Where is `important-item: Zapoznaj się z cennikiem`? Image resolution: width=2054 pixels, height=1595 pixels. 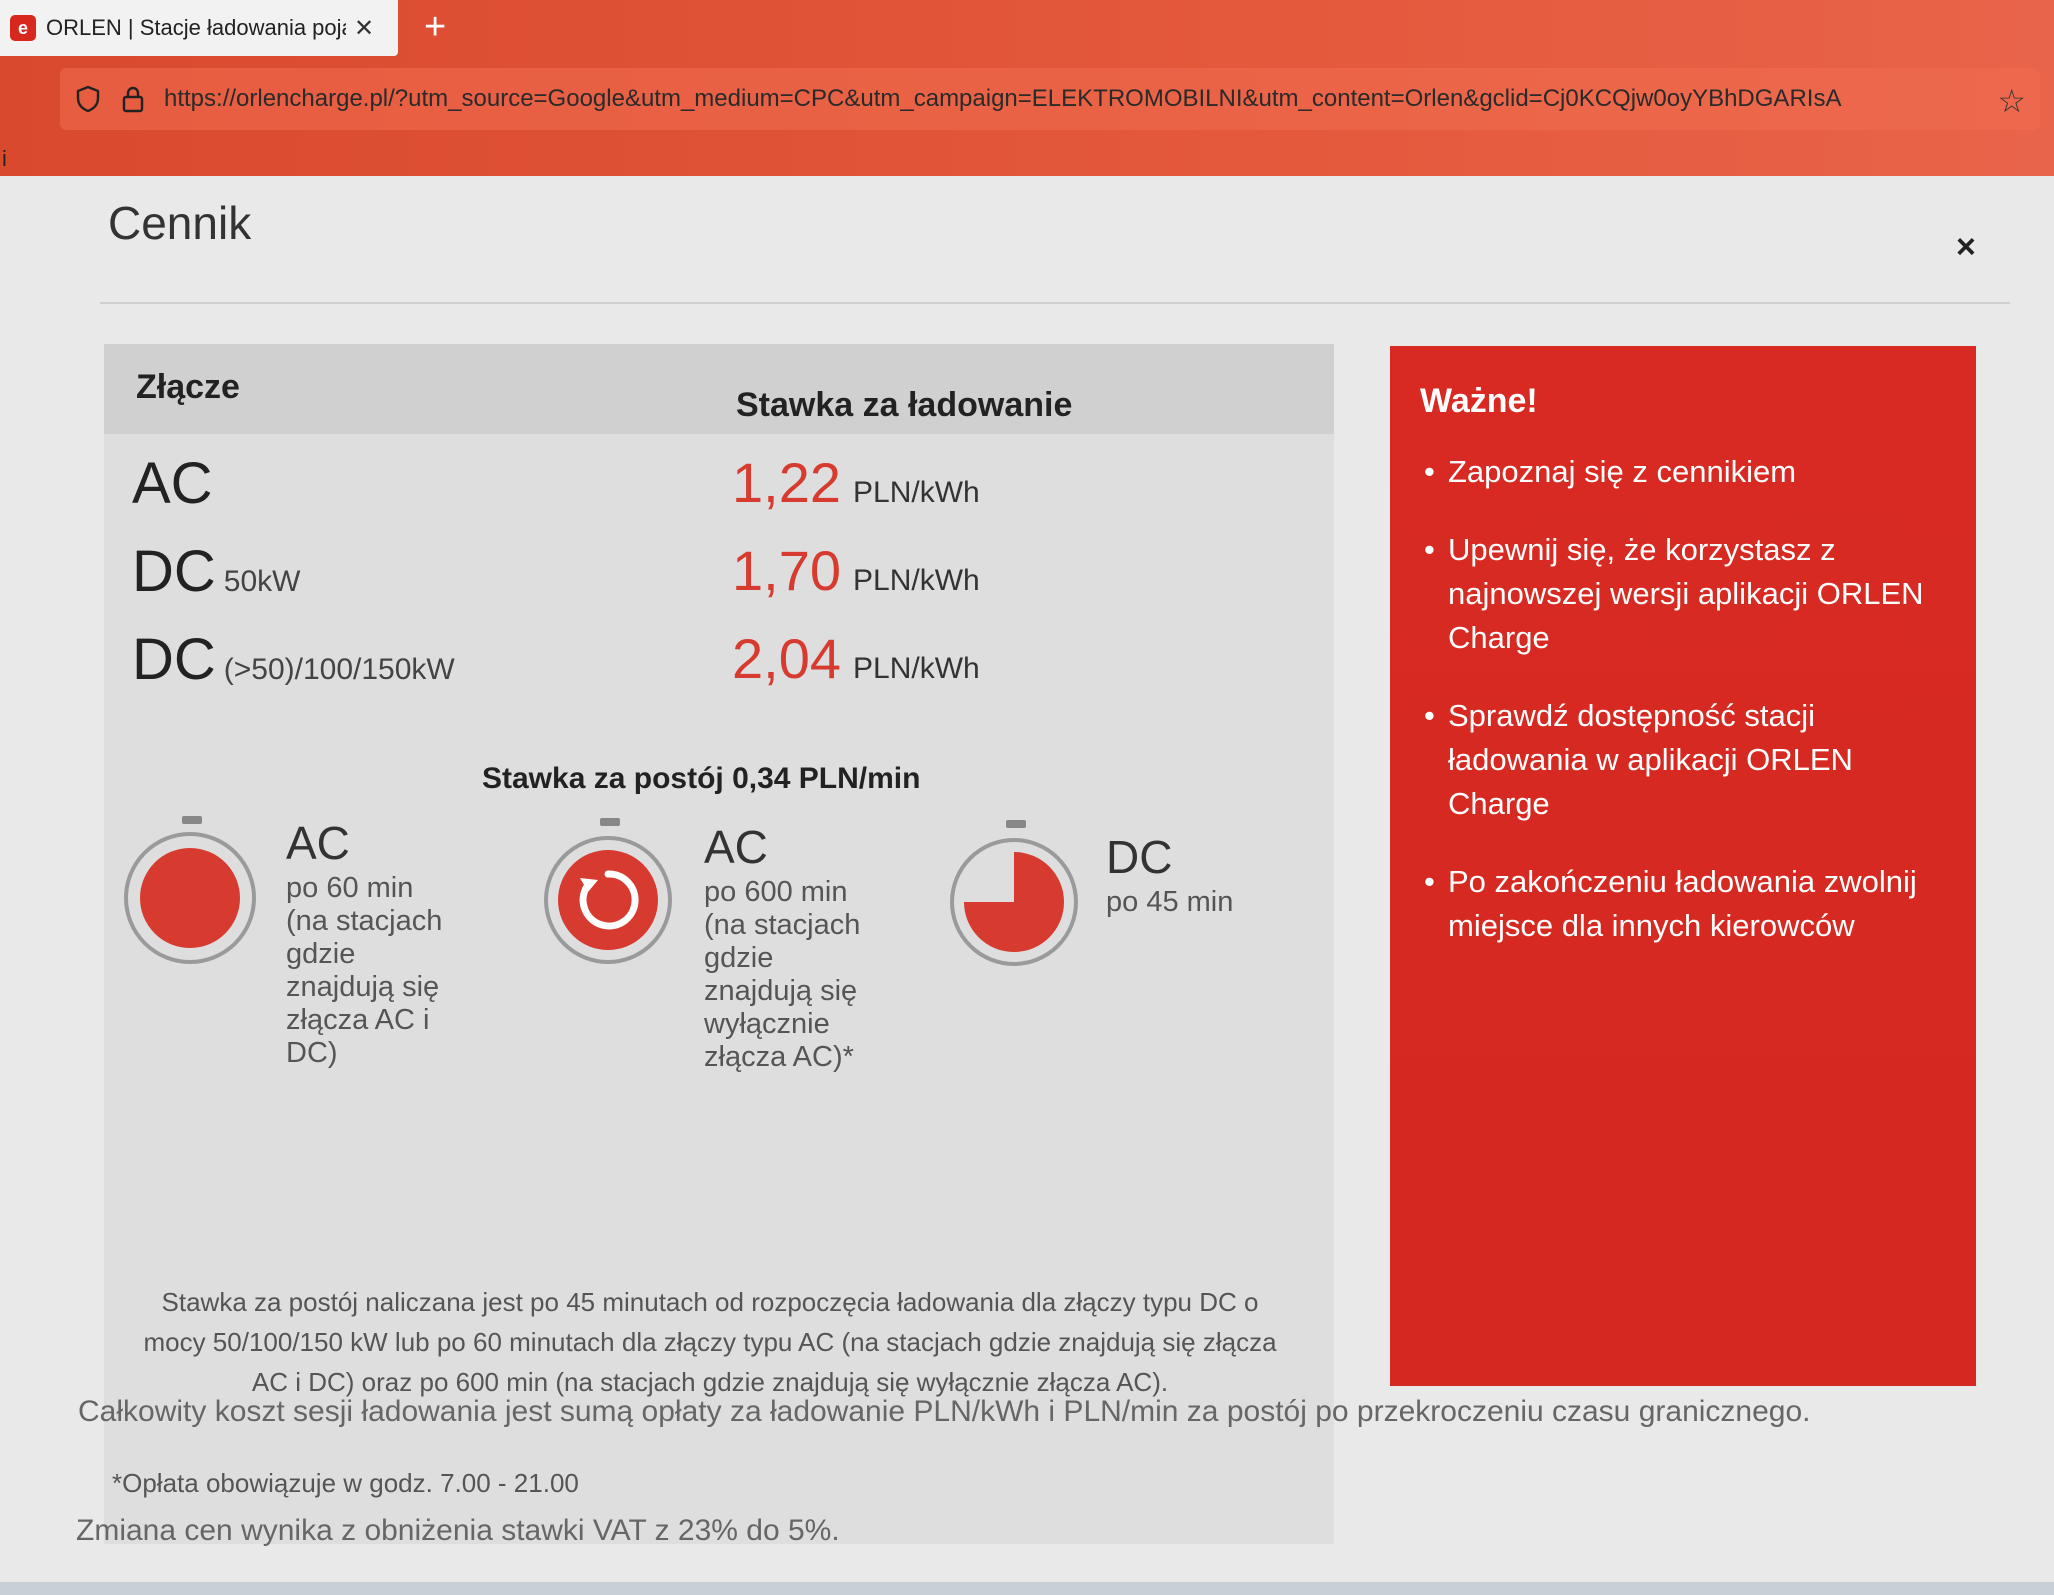 important-item: Zapoznaj się z cennikiem is located at coordinates (1680, 472).